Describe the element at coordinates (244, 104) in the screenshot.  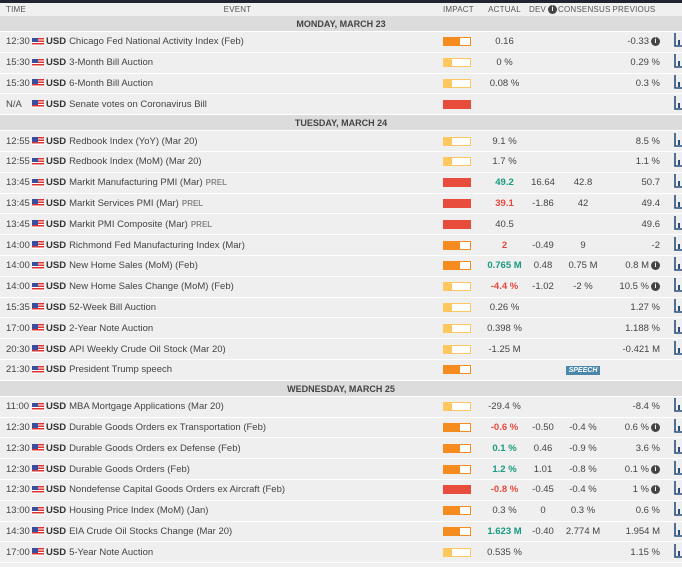
I see `event-cell: USD Senate votes on Coronavirus Bill` at that location.